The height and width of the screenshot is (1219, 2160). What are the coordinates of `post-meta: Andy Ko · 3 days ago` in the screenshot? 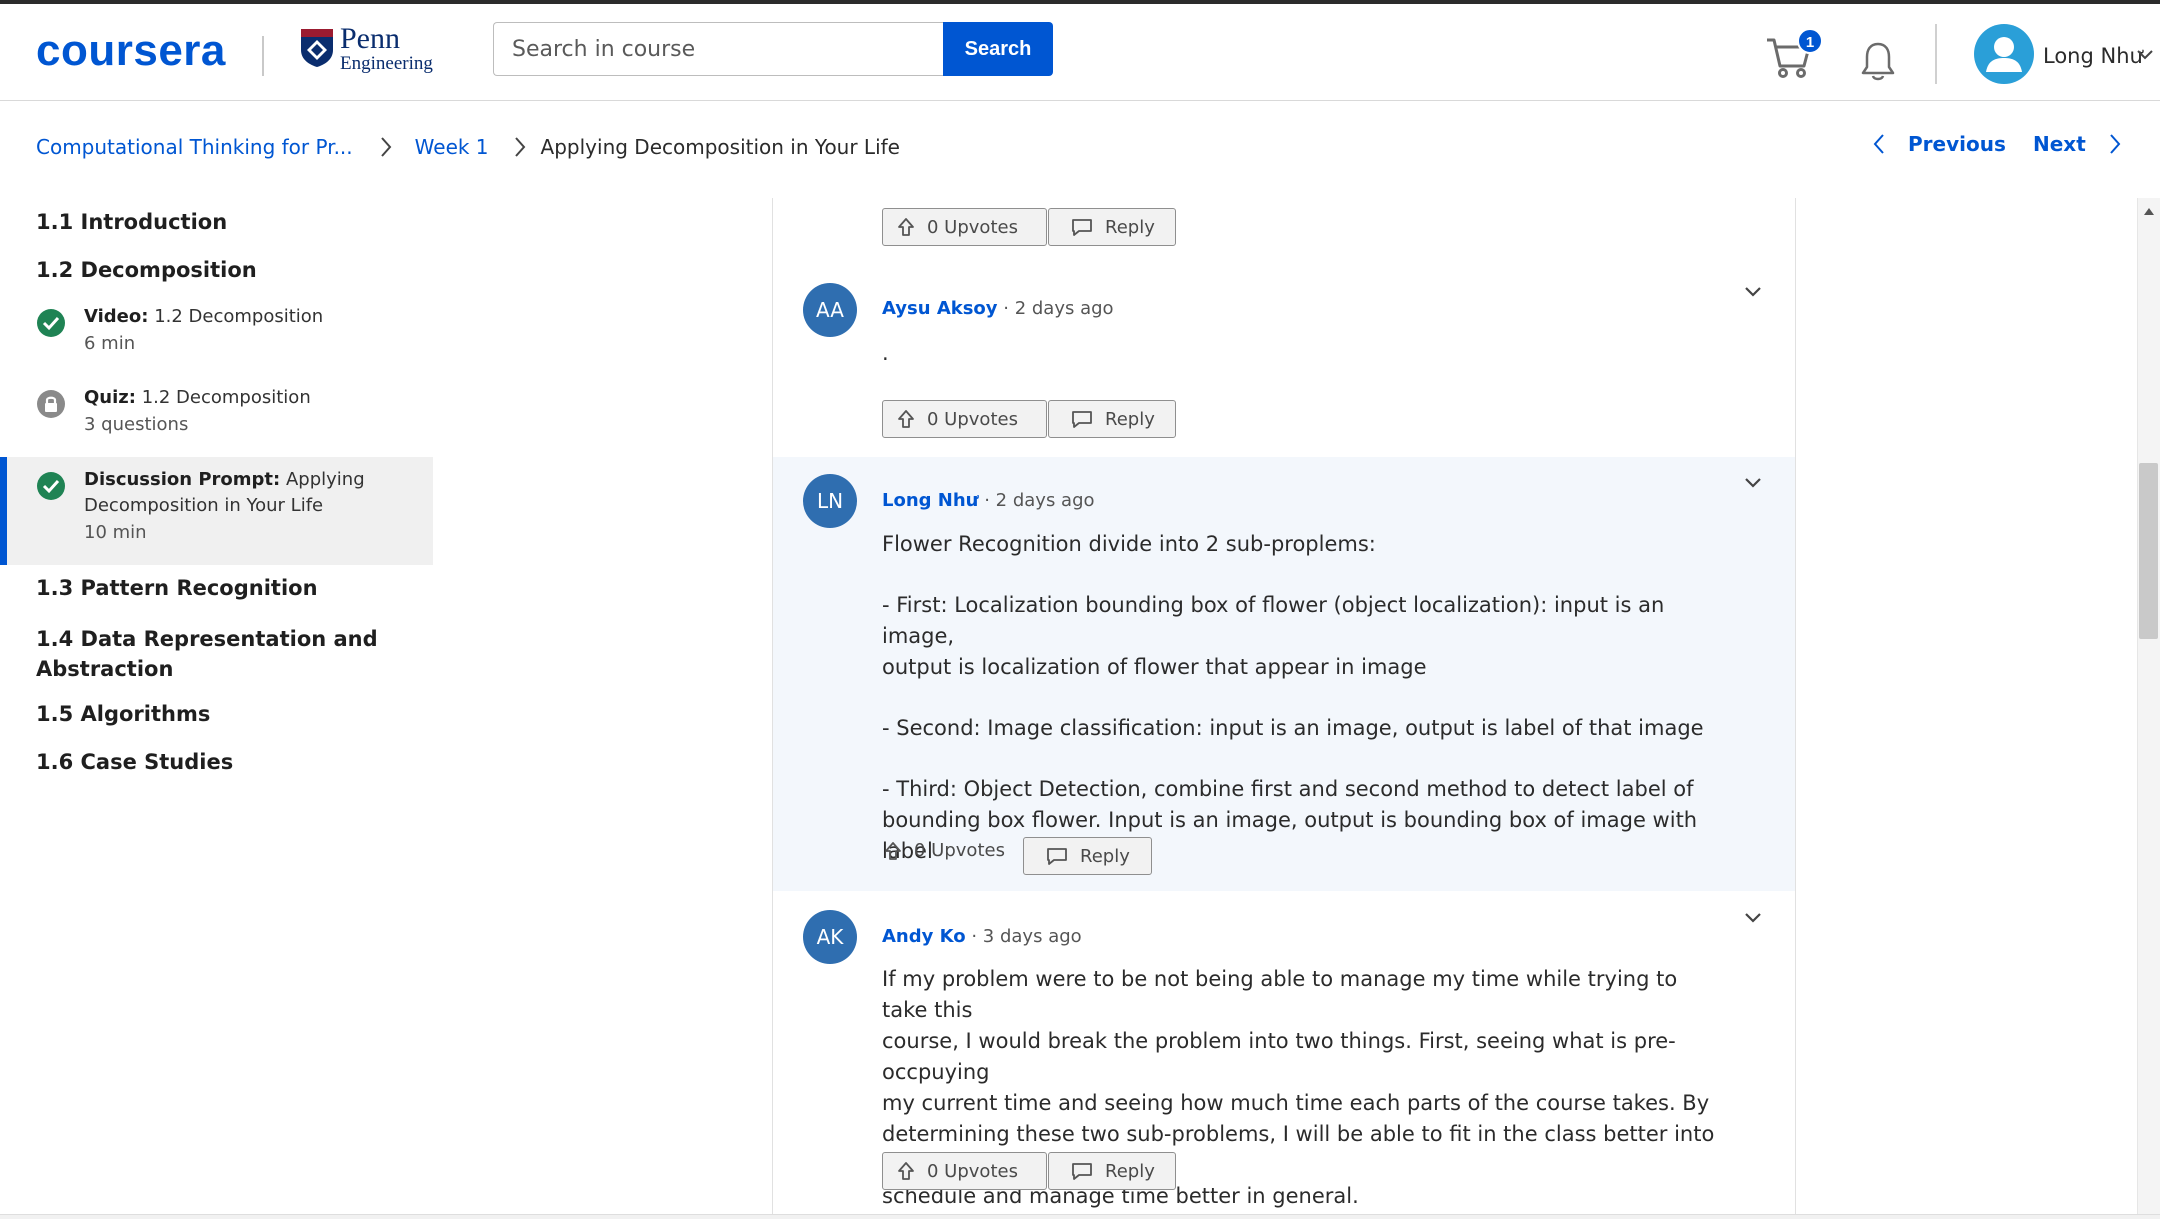 It's located at (982, 936).